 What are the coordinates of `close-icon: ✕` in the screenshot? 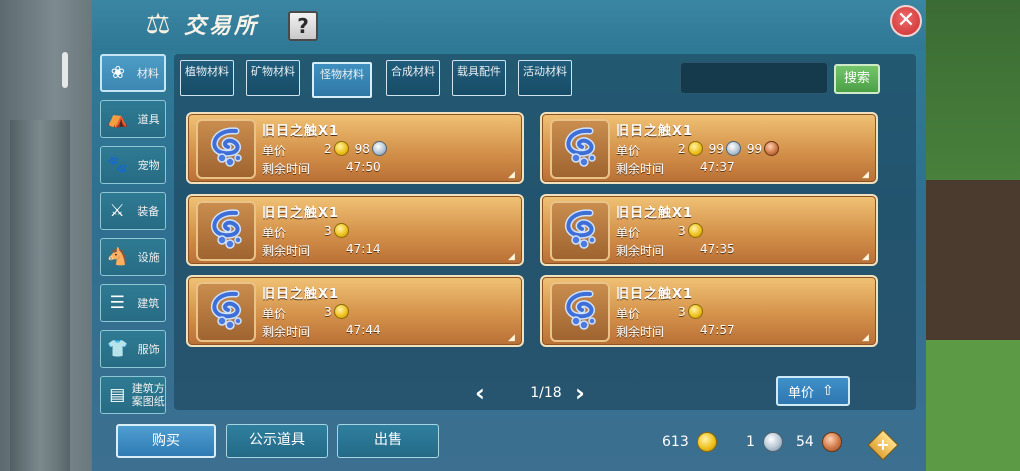 It's located at (906, 20).